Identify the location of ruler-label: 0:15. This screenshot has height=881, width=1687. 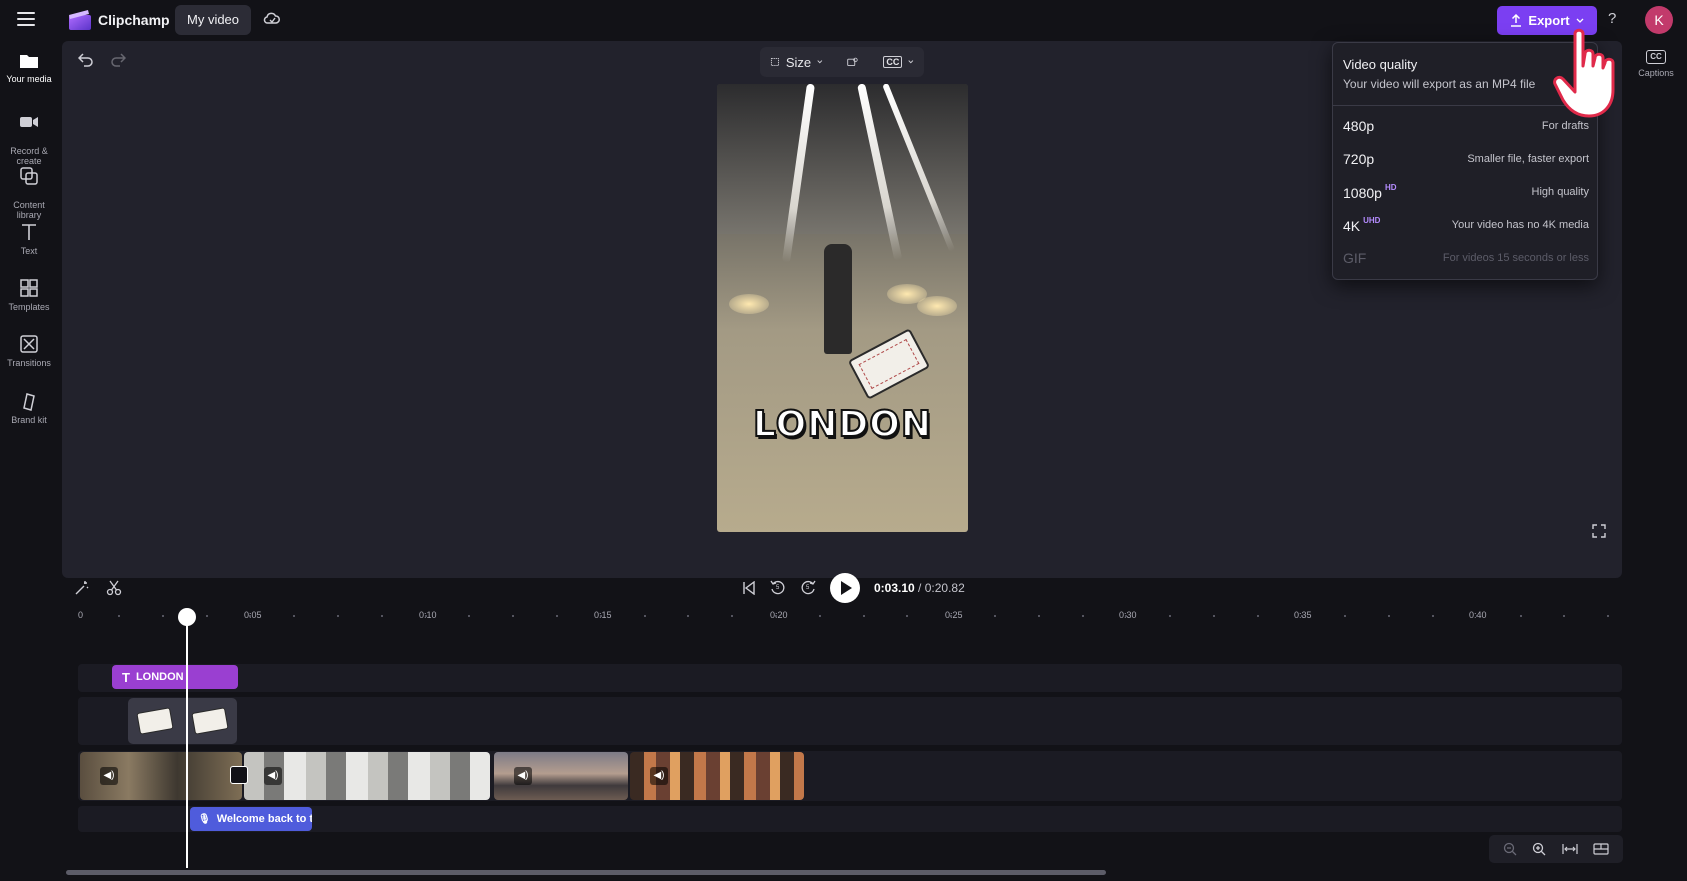
(603, 615).